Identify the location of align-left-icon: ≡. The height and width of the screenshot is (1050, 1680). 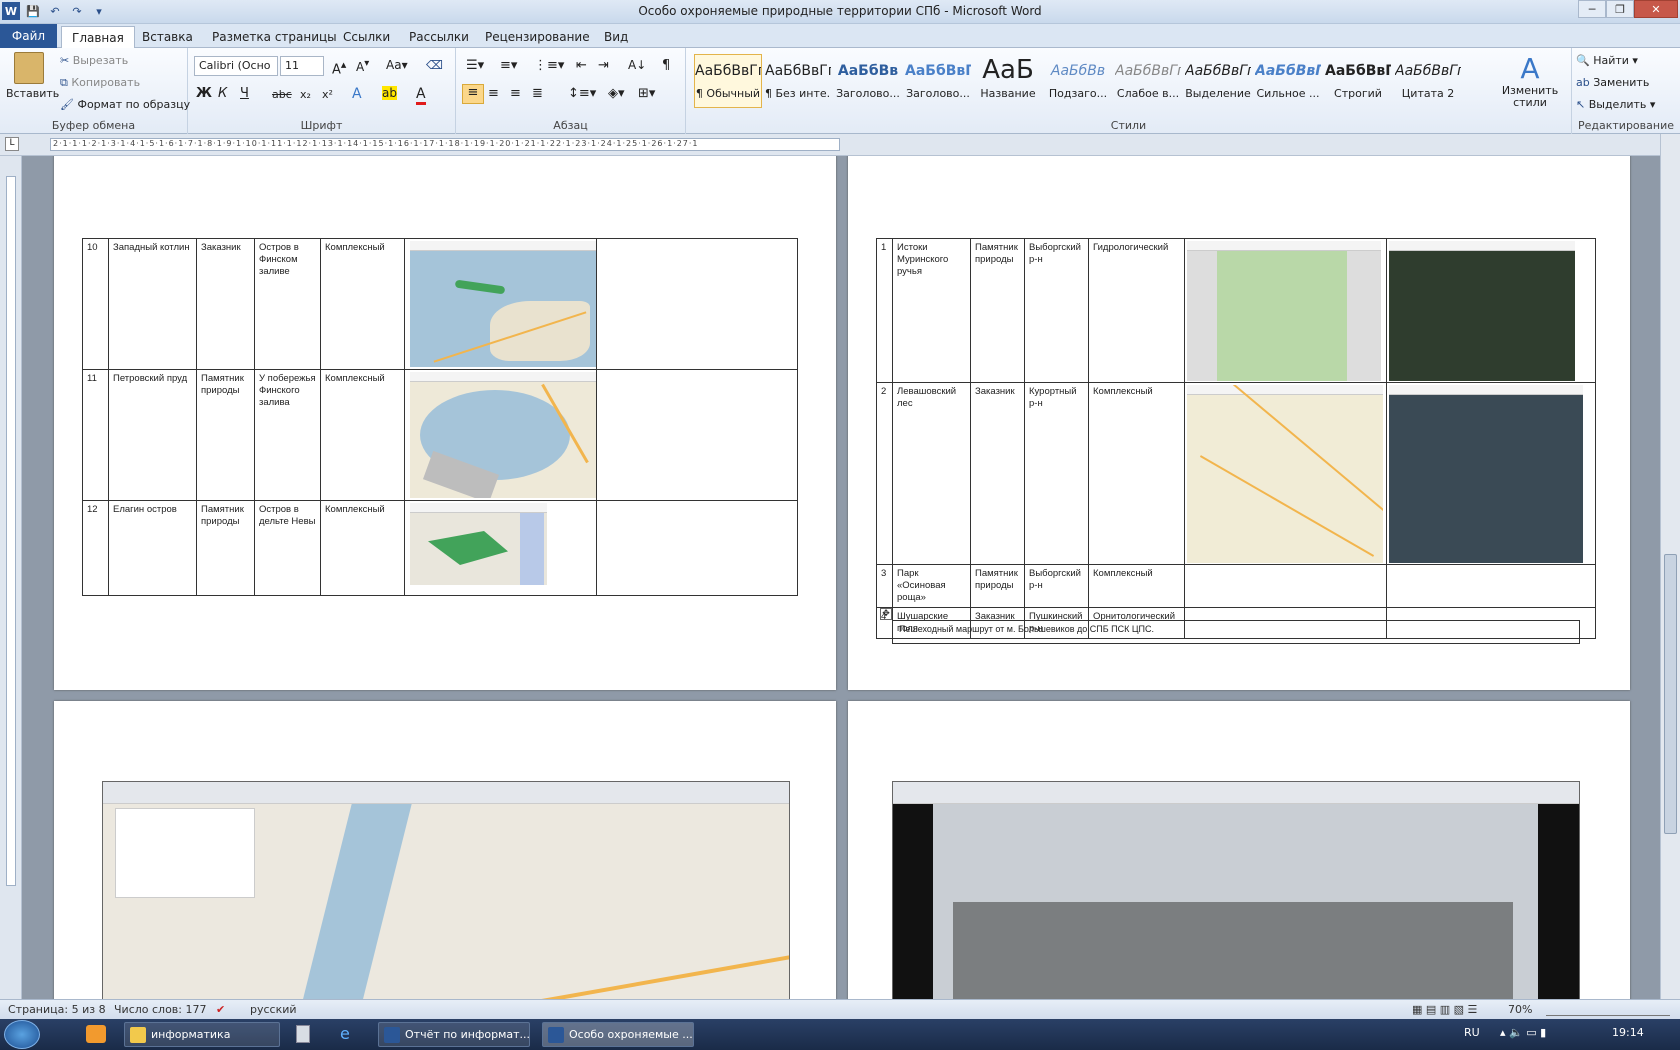
(473, 94).